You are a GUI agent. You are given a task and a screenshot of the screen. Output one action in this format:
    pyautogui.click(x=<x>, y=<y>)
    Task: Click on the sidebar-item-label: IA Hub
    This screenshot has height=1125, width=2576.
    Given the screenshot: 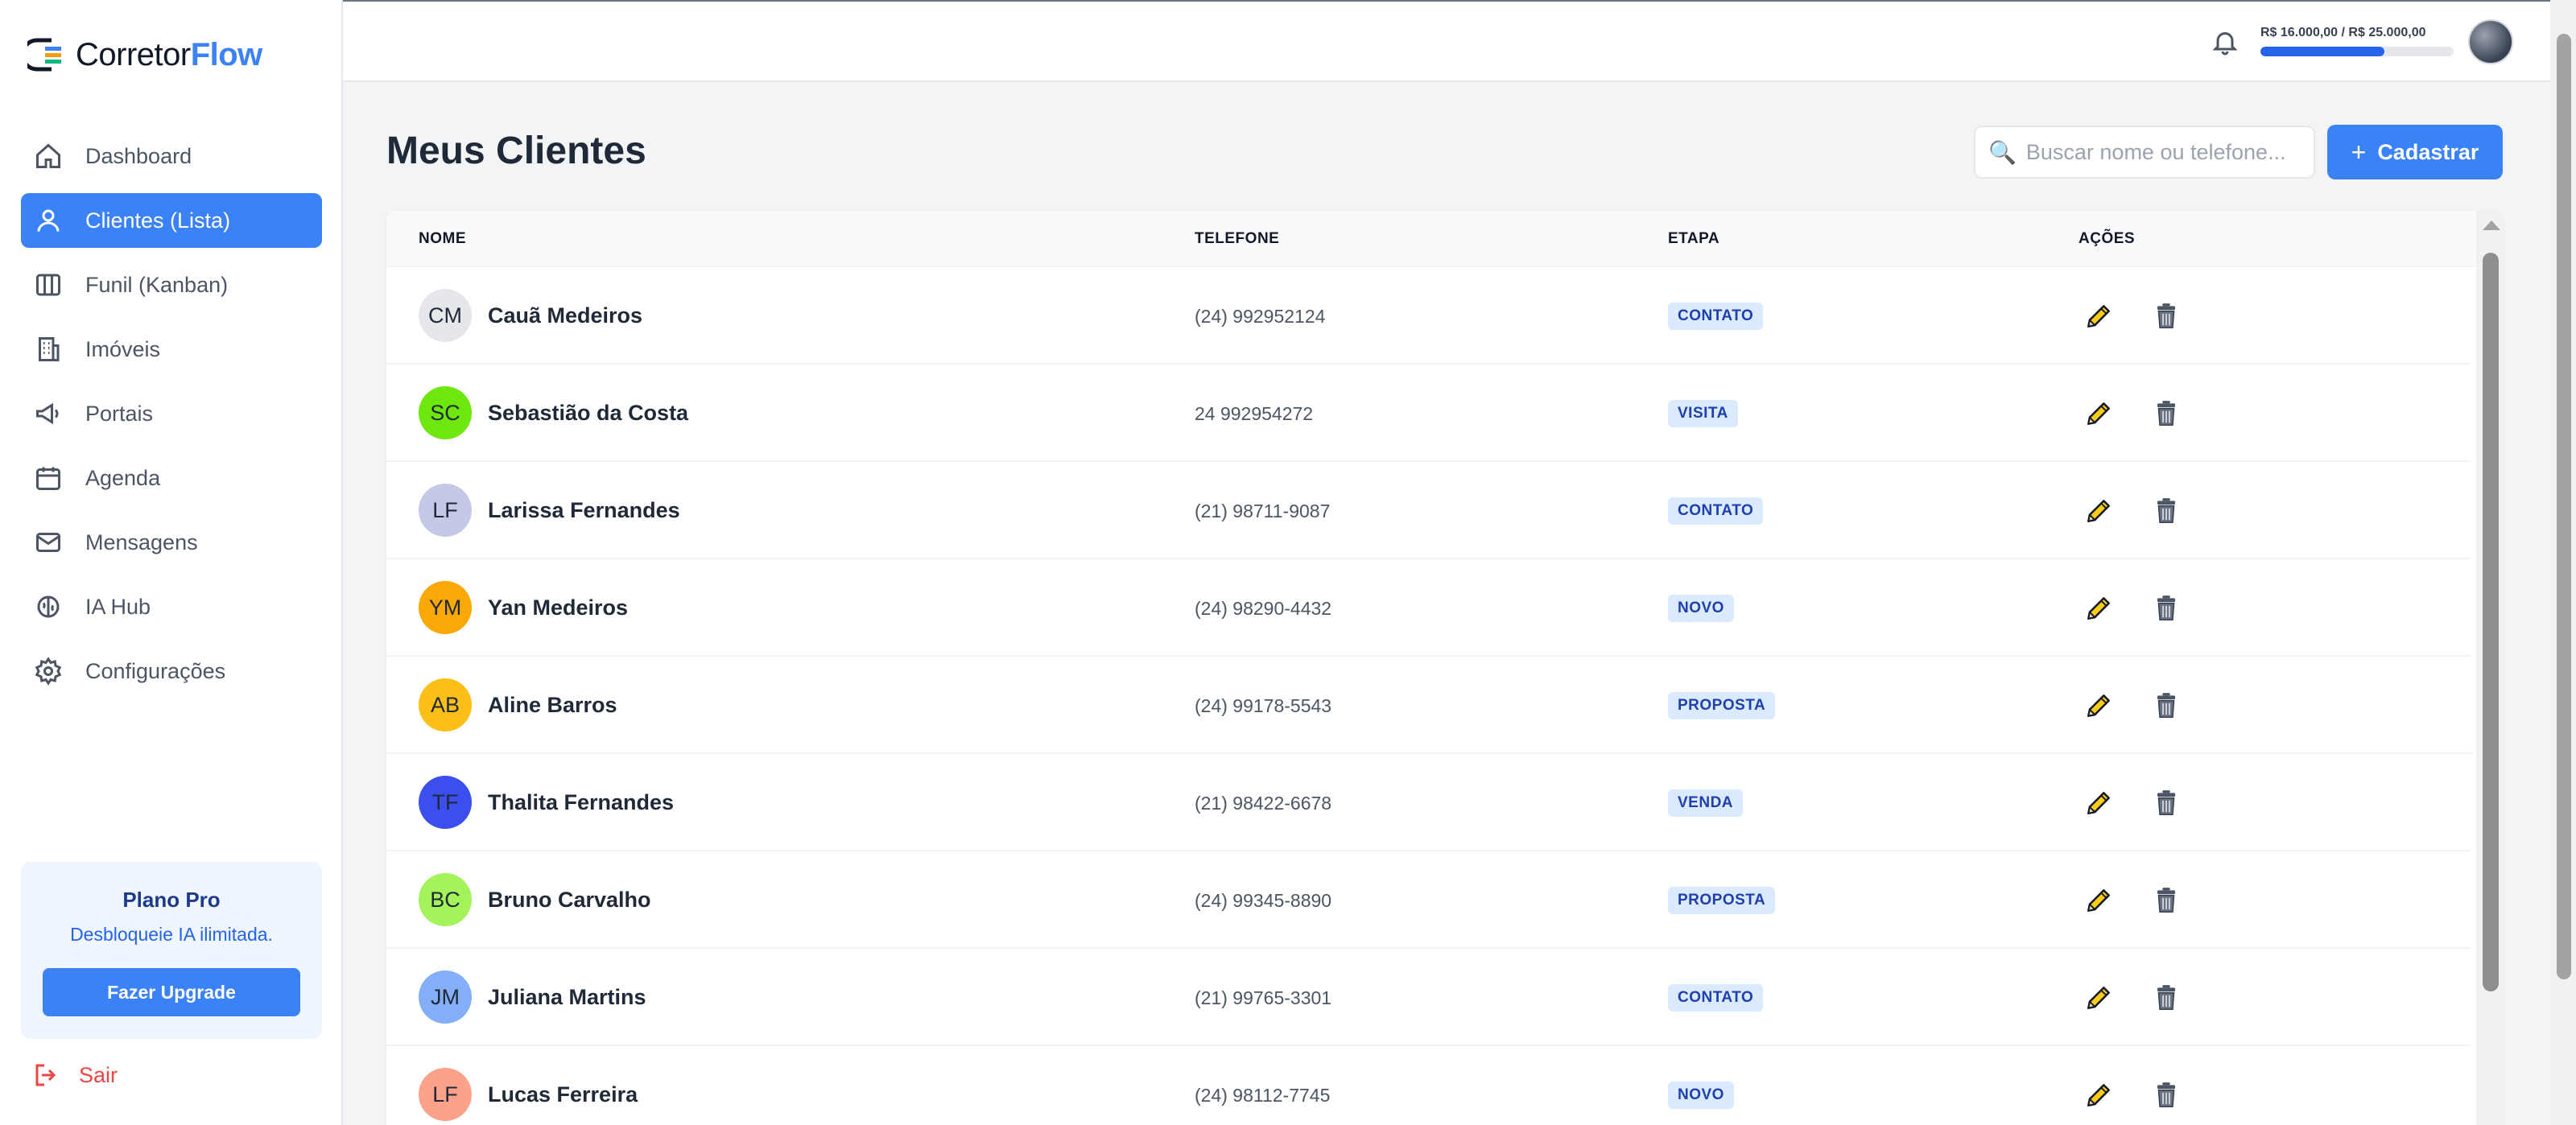 What is the action you would take?
    pyautogui.click(x=118, y=606)
    